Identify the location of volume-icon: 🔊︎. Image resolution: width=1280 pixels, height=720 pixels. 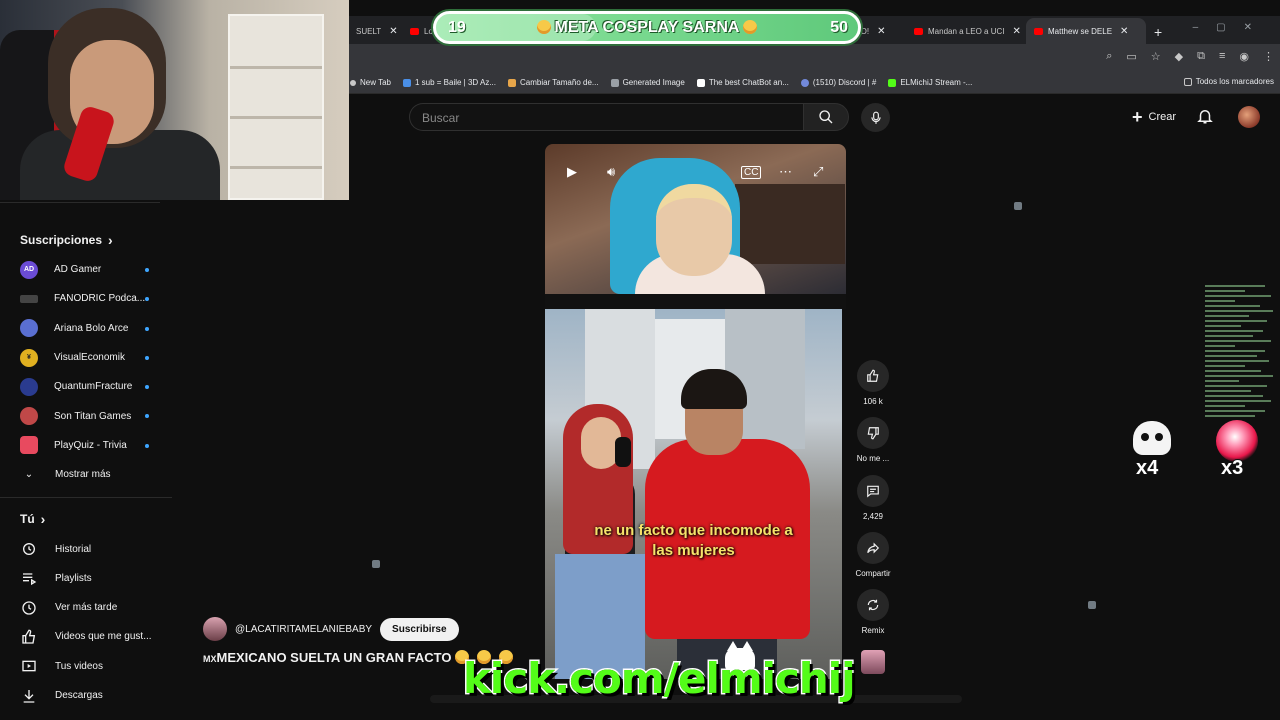
(611, 172).